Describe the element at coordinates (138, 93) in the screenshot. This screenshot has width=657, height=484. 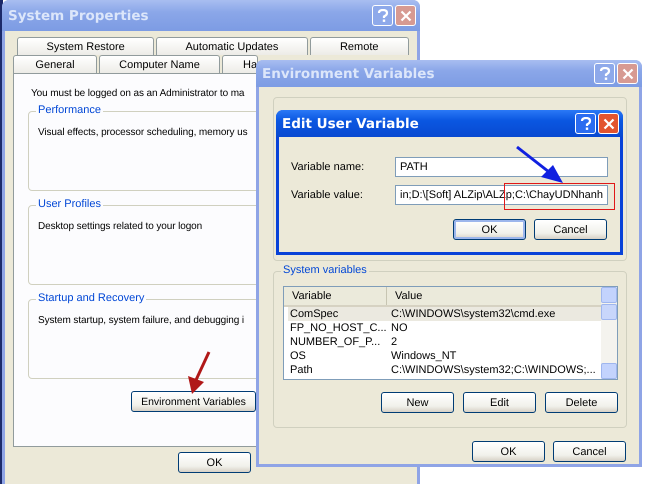
I see `notice-text: You must be logged on as an Administrator to ma` at that location.